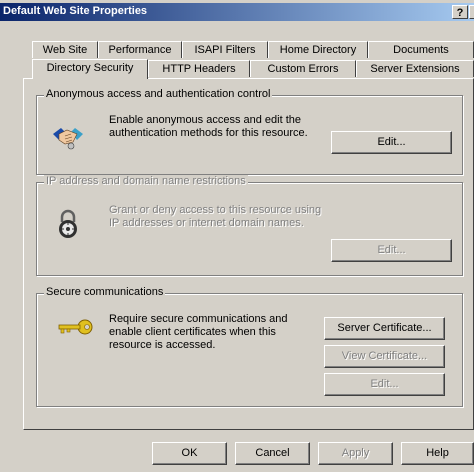  I want to click on ip-restrictions-title: IP address and domain name restrictions, so click(146, 181).